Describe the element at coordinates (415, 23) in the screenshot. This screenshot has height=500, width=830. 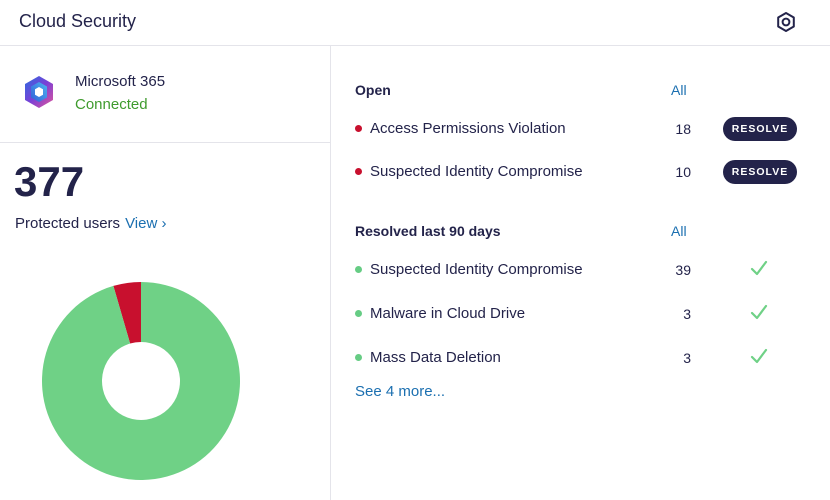
I see `app-header: Cloud Security` at that location.